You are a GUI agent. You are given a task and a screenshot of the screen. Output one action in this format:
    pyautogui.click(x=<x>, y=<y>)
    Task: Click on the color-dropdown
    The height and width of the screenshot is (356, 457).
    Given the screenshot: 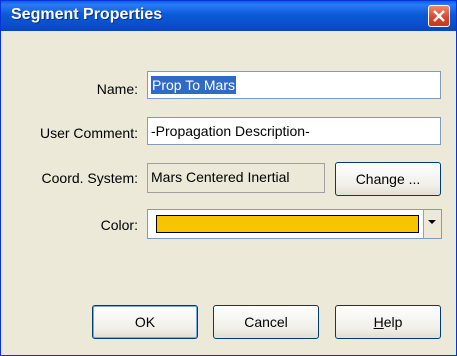 What is the action you would take?
    pyautogui.click(x=294, y=224)
    